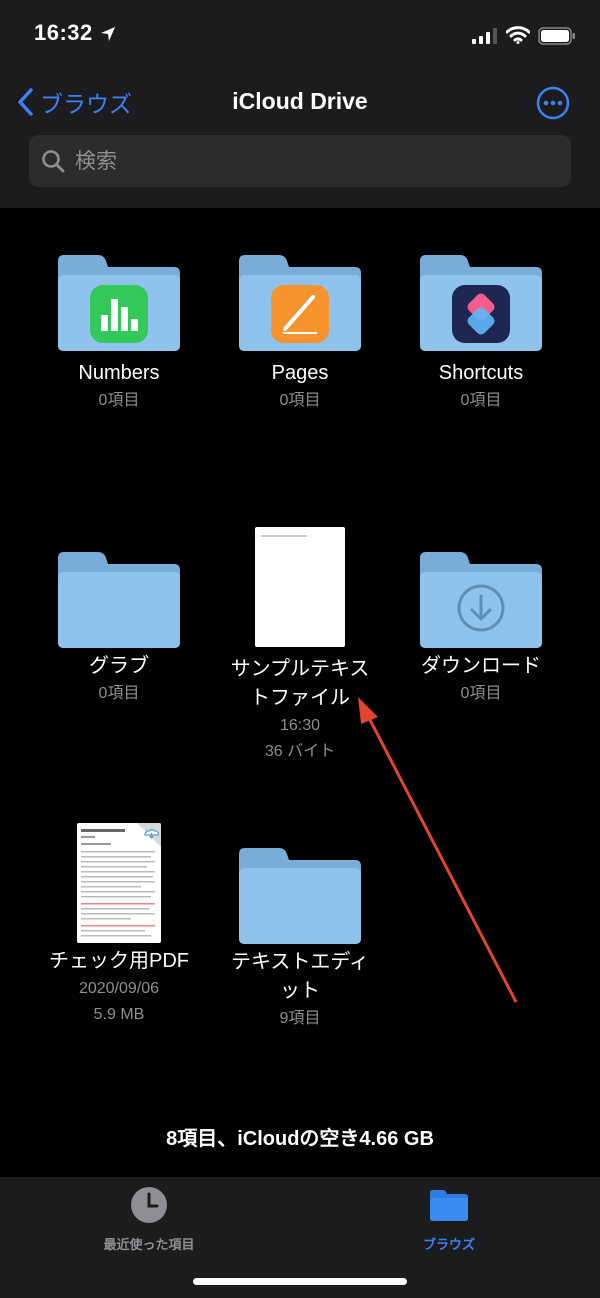 Image resolution: width=600 pixels, height=1298 pixels. I want to click on folder-graph: グラブ 0項目, so click(119, 629).